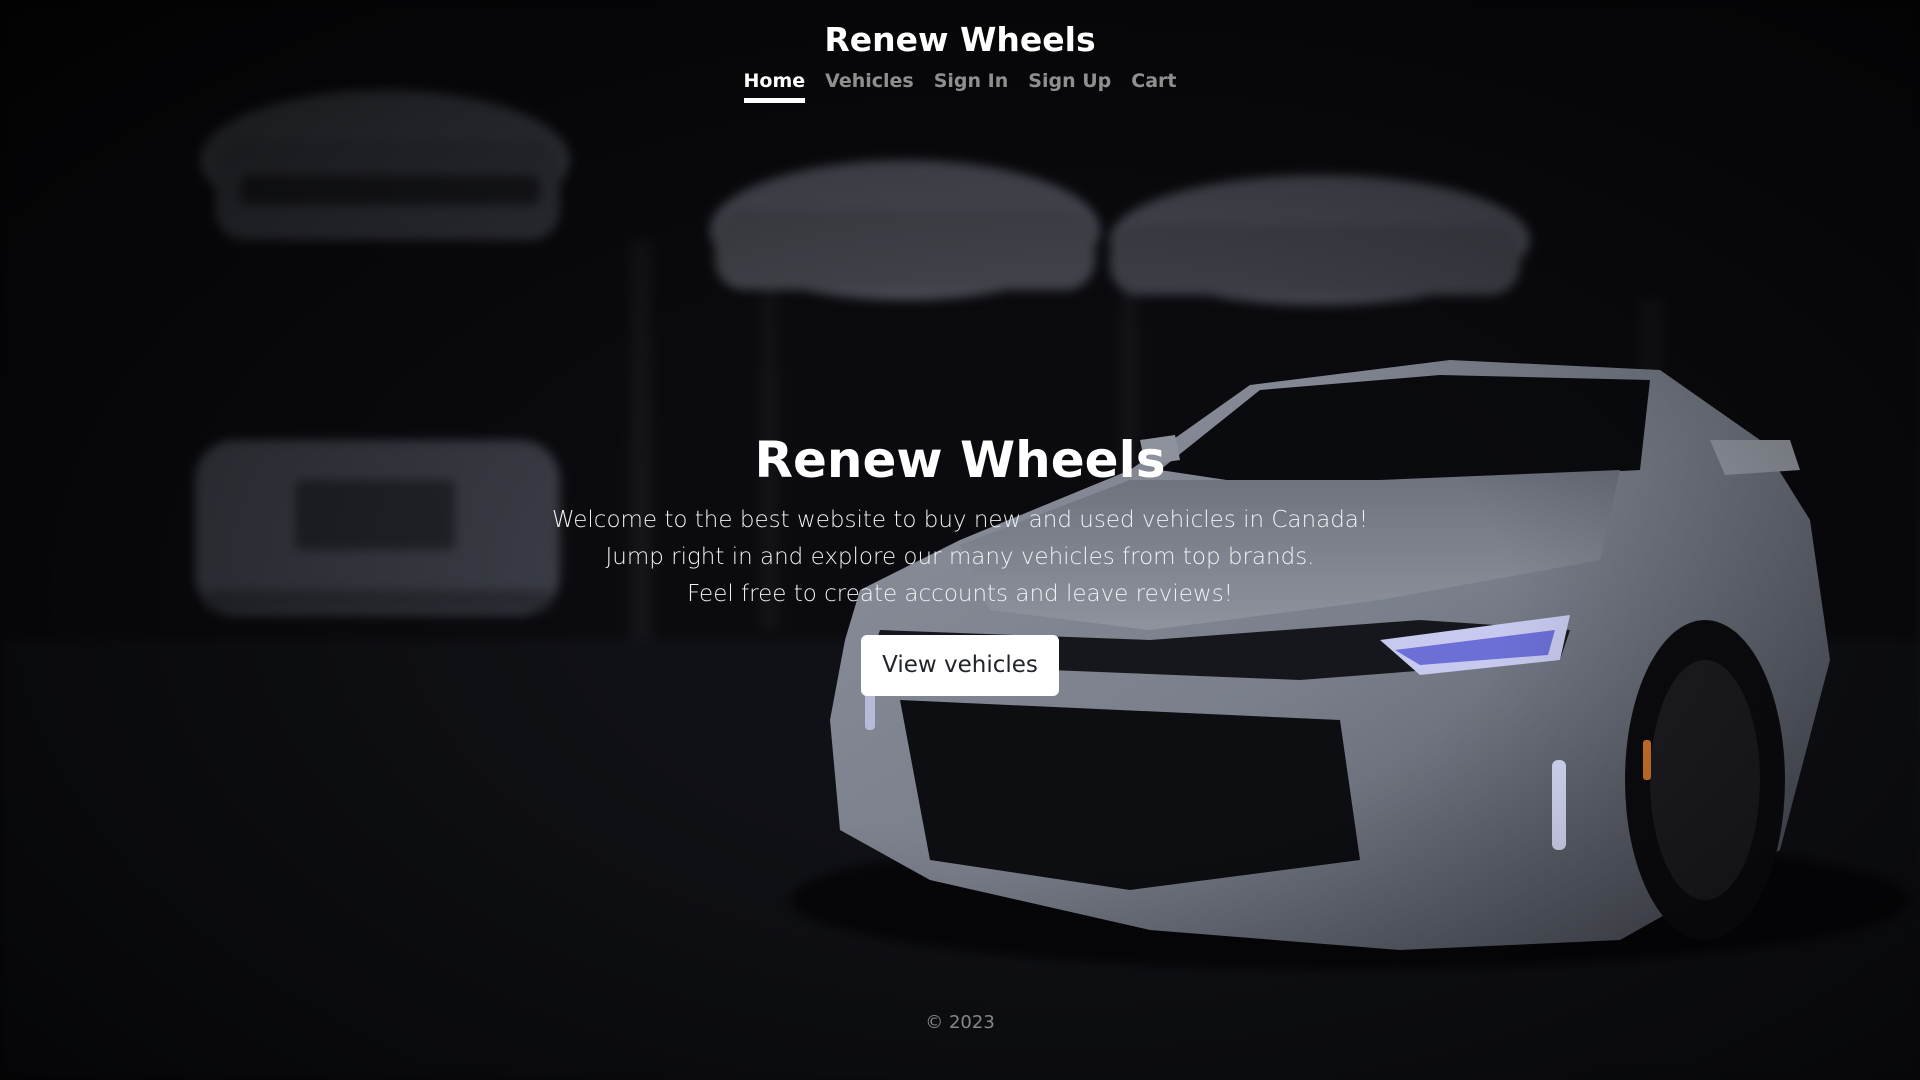 This screenshot has height=1080, width=1920. What do you see at coordinates (960, 39) in the screenshot?
I see `site-brand: Renew Wheels` at bounding box center [960, 39].